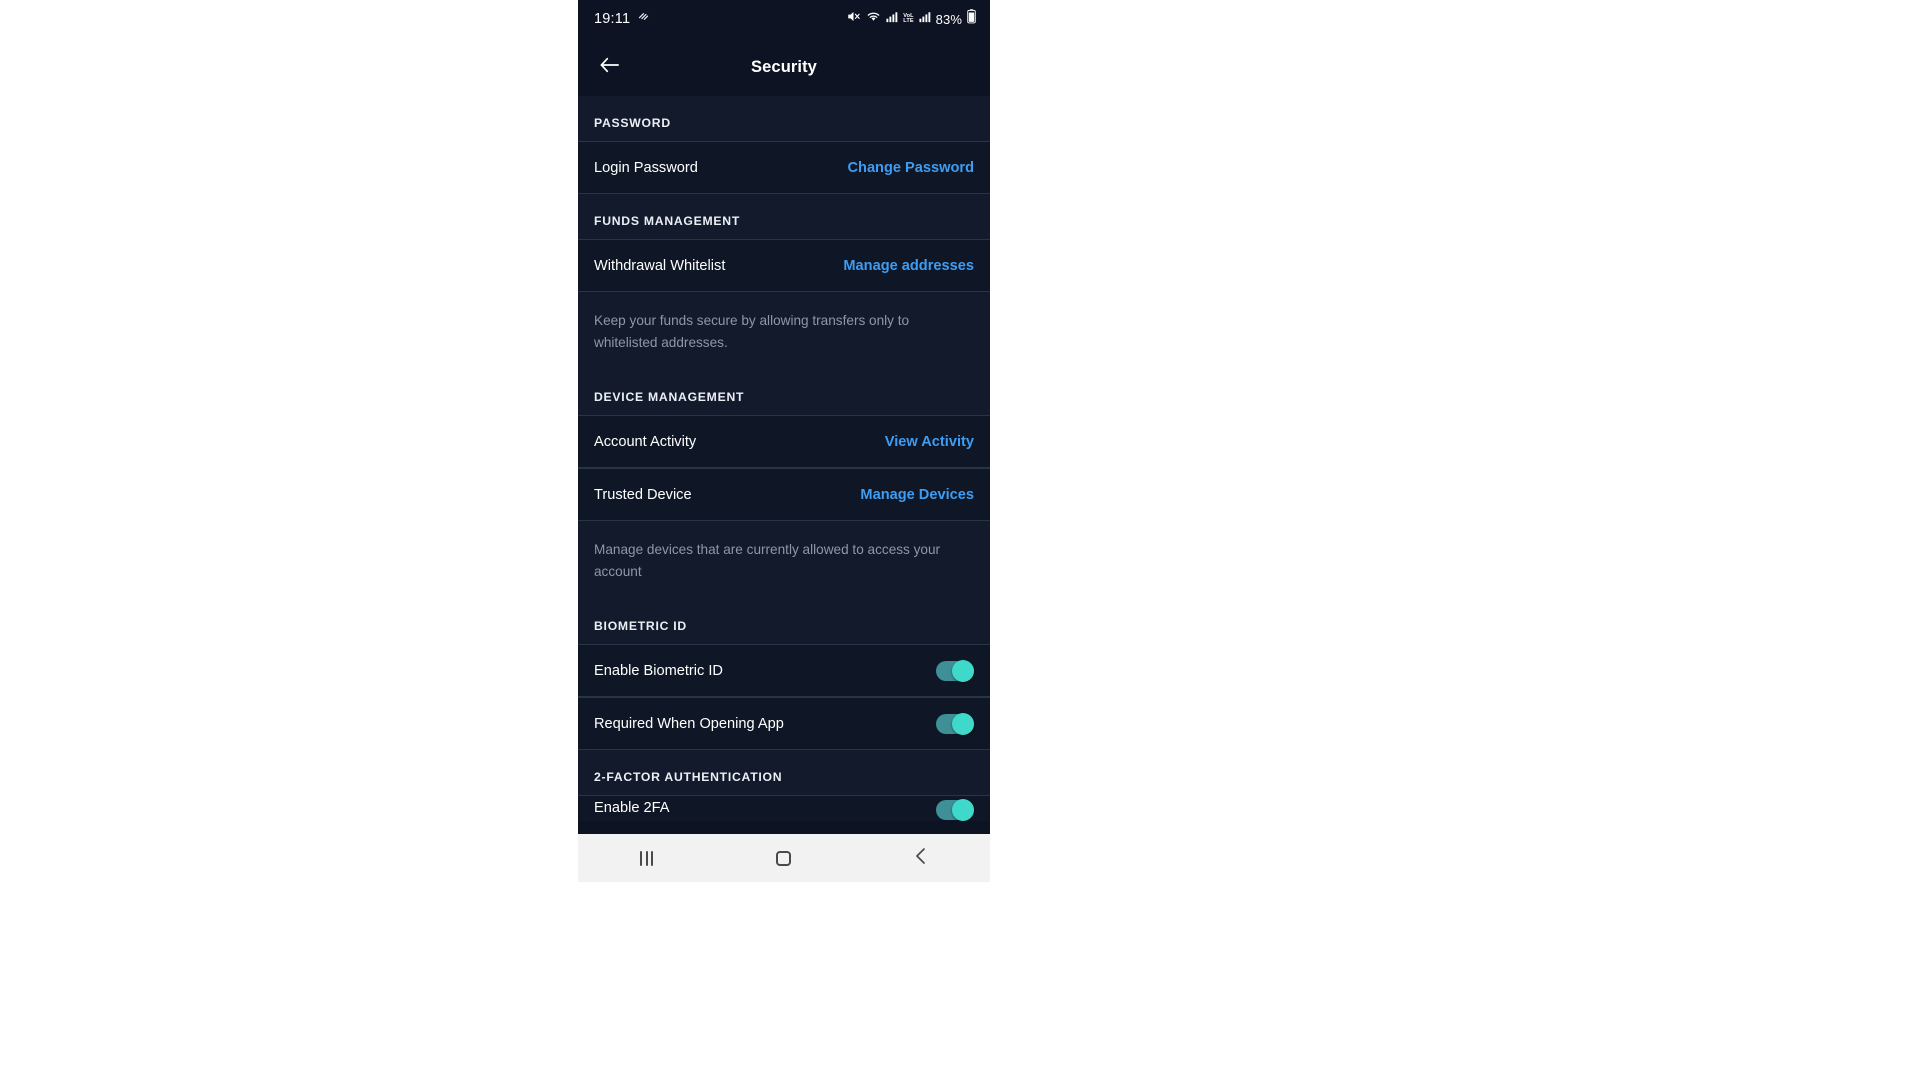 This screenshot has height=1080, width=1920. I want to click on settings-row-label: Required When Opening App, so click(689, 723).